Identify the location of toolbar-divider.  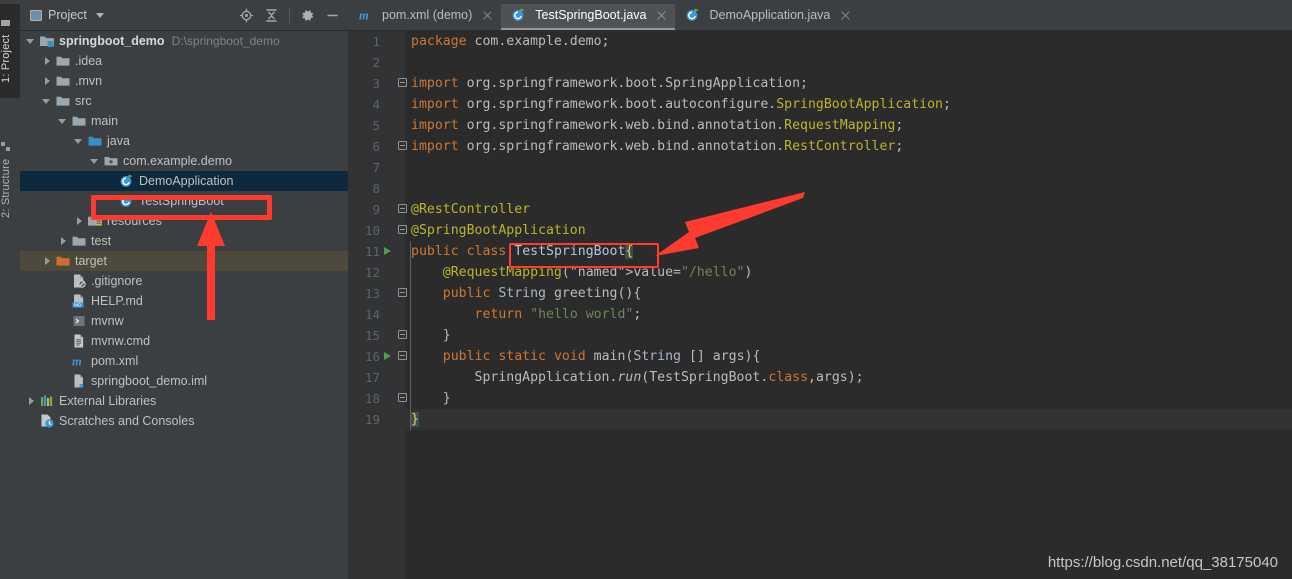
(289, 15).